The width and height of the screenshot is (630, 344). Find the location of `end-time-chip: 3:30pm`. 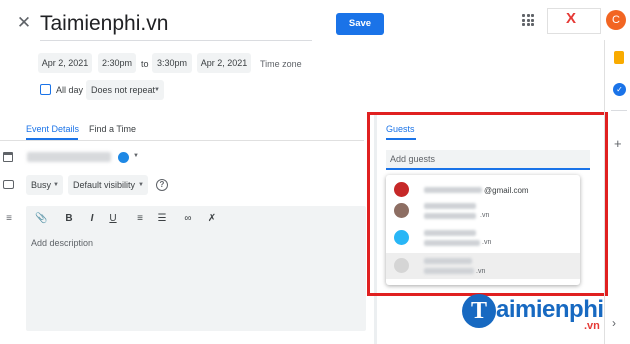

end-time-chip: 3:30pm is located at coordinates (172, 63).